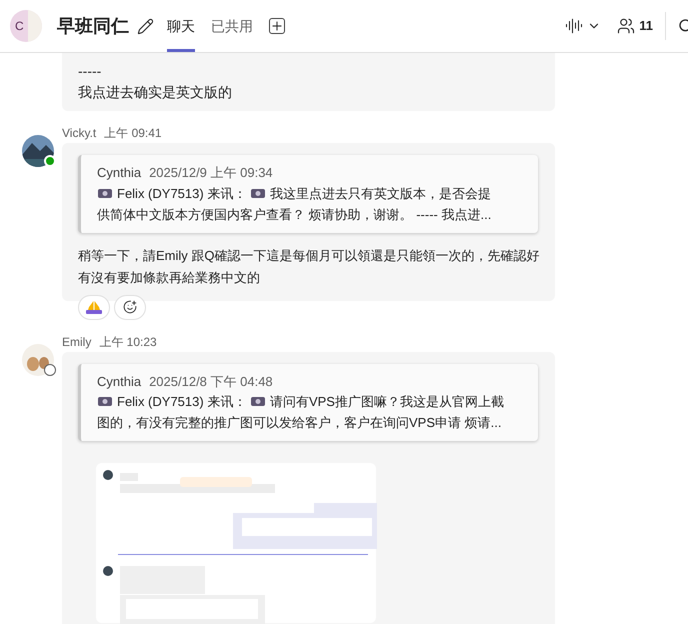 The width and height of the screenshot is (688, 624). I want to click on author-name: Emily, so click(77, 342).